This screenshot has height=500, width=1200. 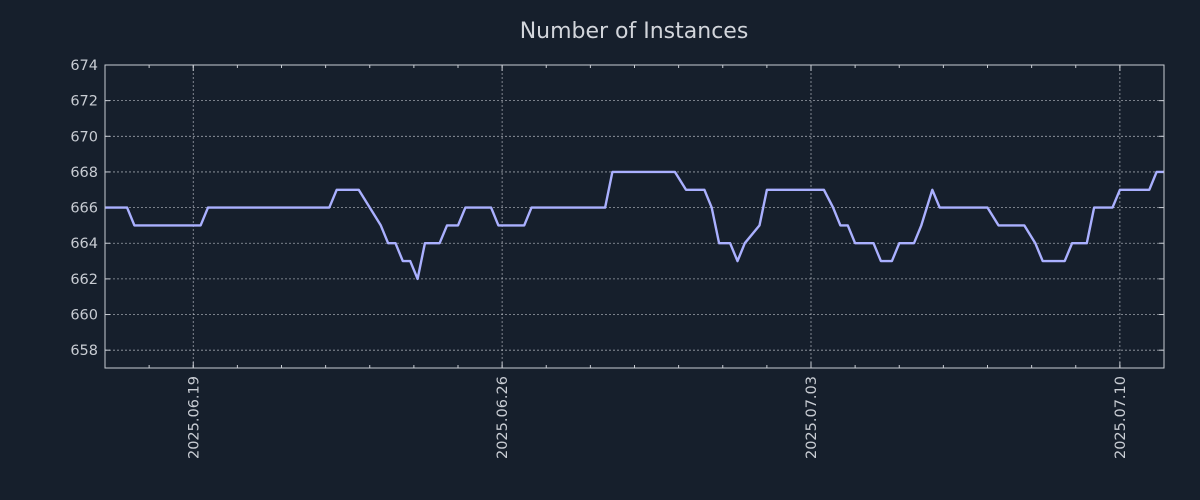 I want to click on x-tick-label: 2025.07.03, so click(x=812, y=417).